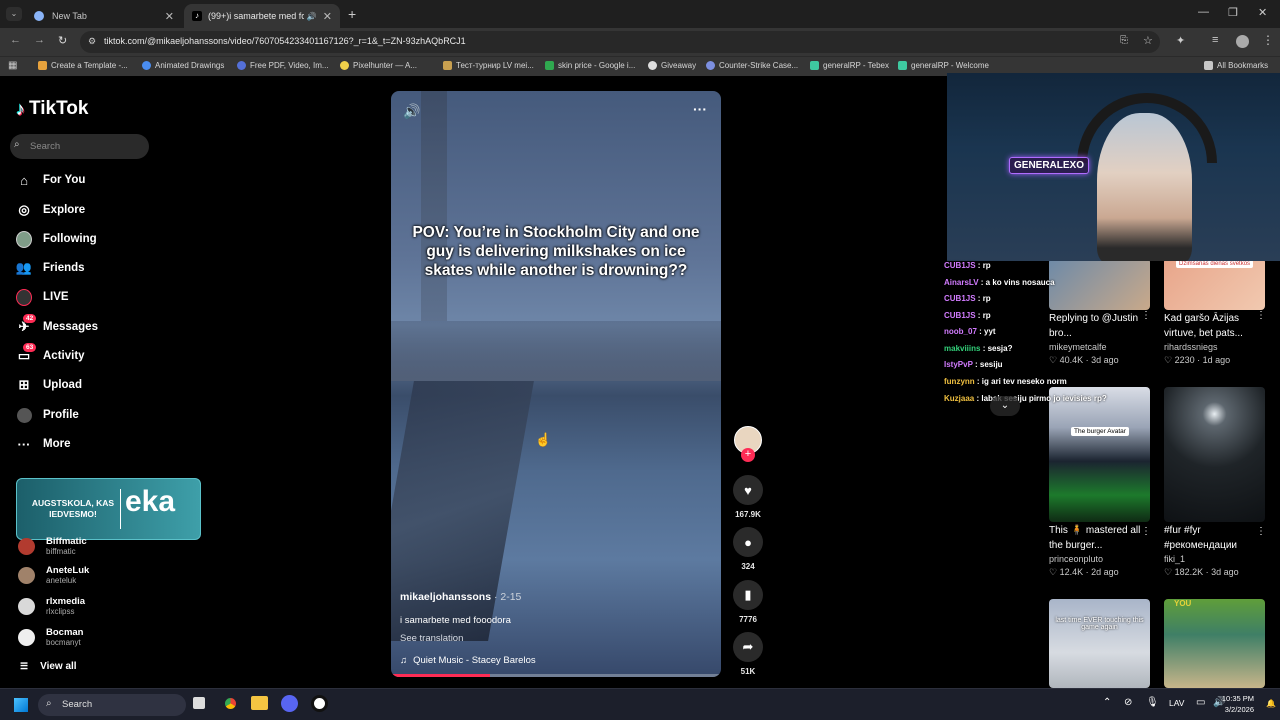 This screenshot has height=720, width=1280. I want to click on tab-search-button: ⌄, so click(14, 14).